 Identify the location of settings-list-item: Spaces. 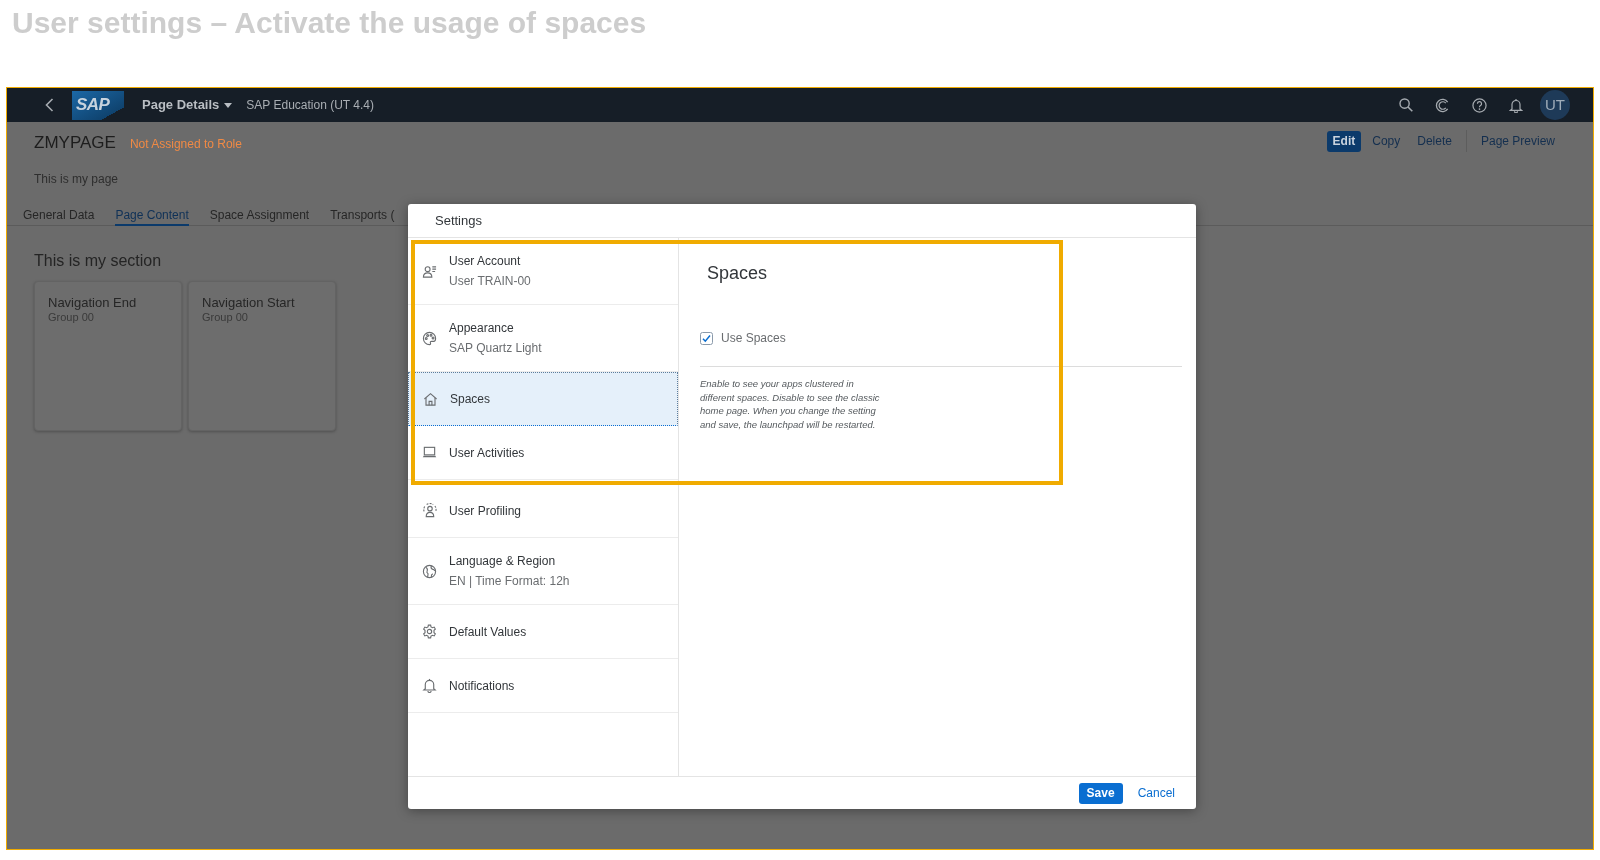
(543, 399).